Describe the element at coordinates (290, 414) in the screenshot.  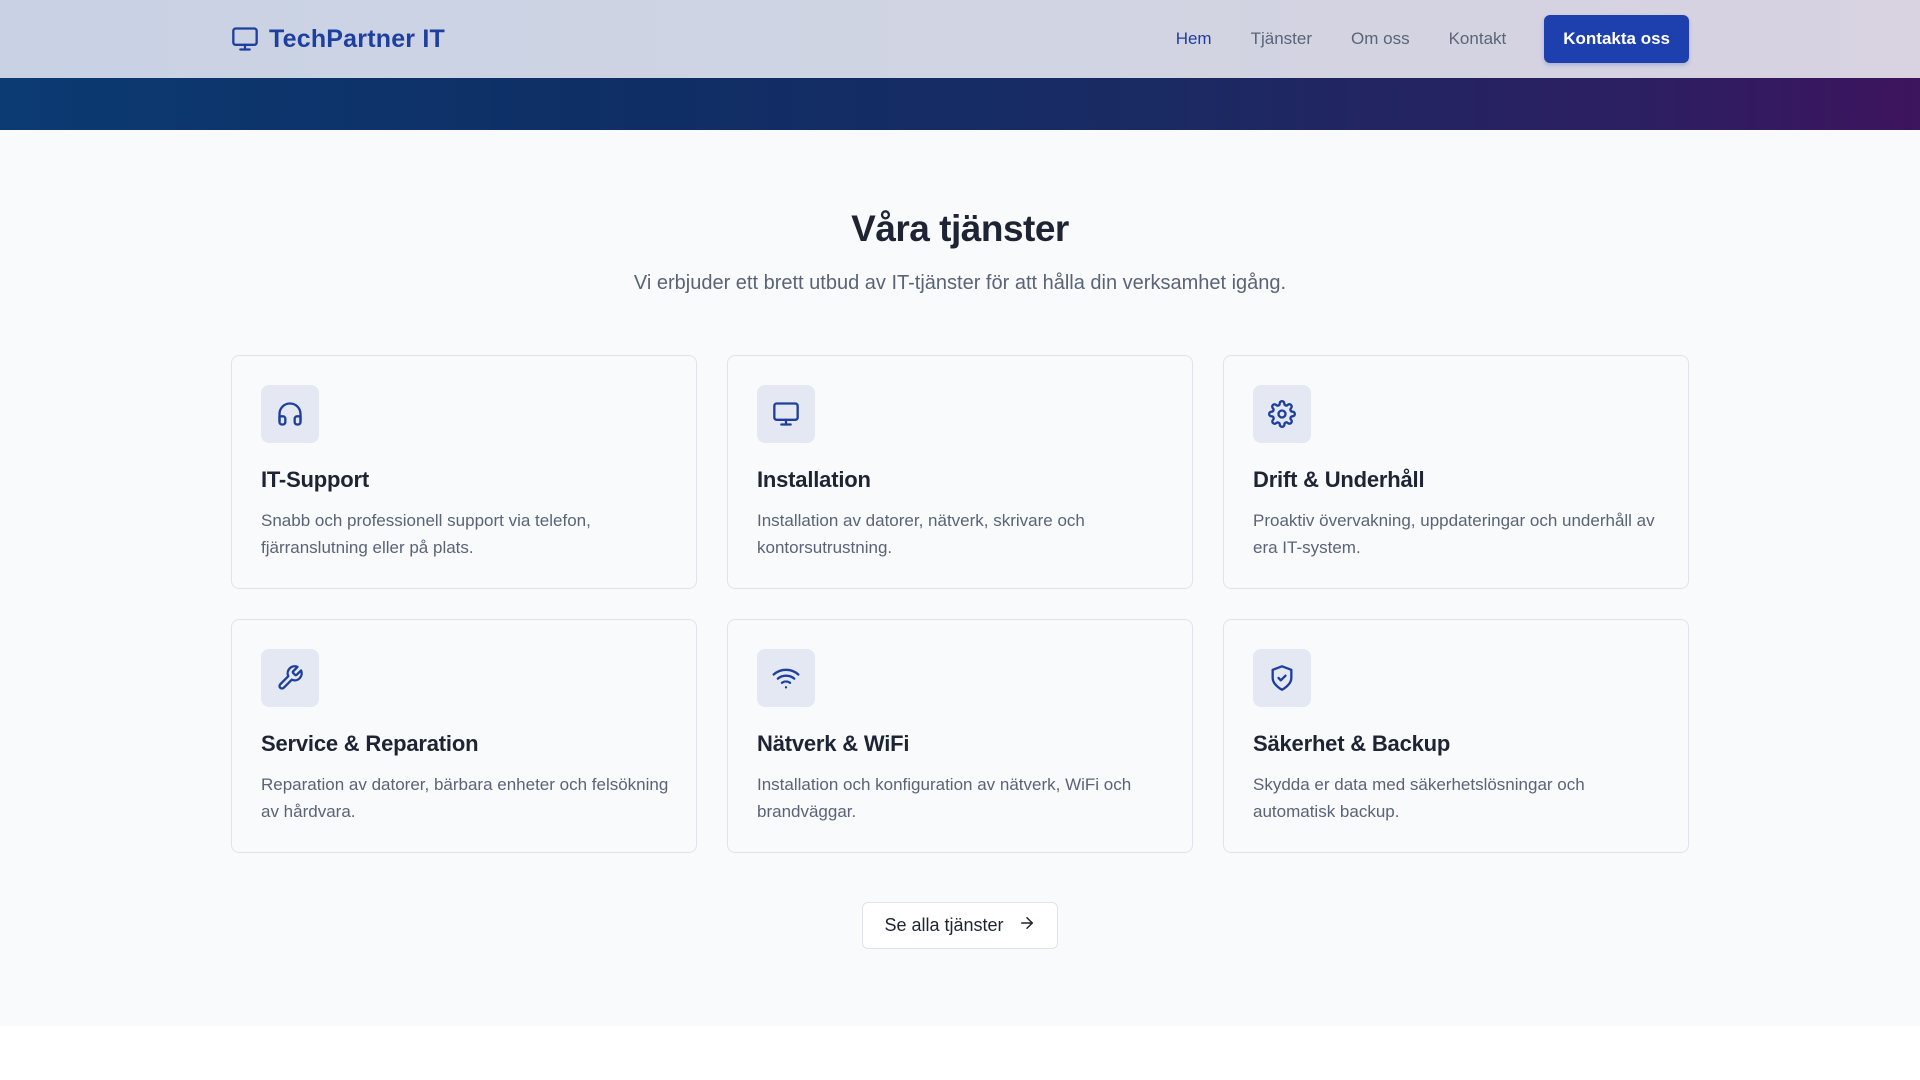
I see `headphones-icon` at that location.